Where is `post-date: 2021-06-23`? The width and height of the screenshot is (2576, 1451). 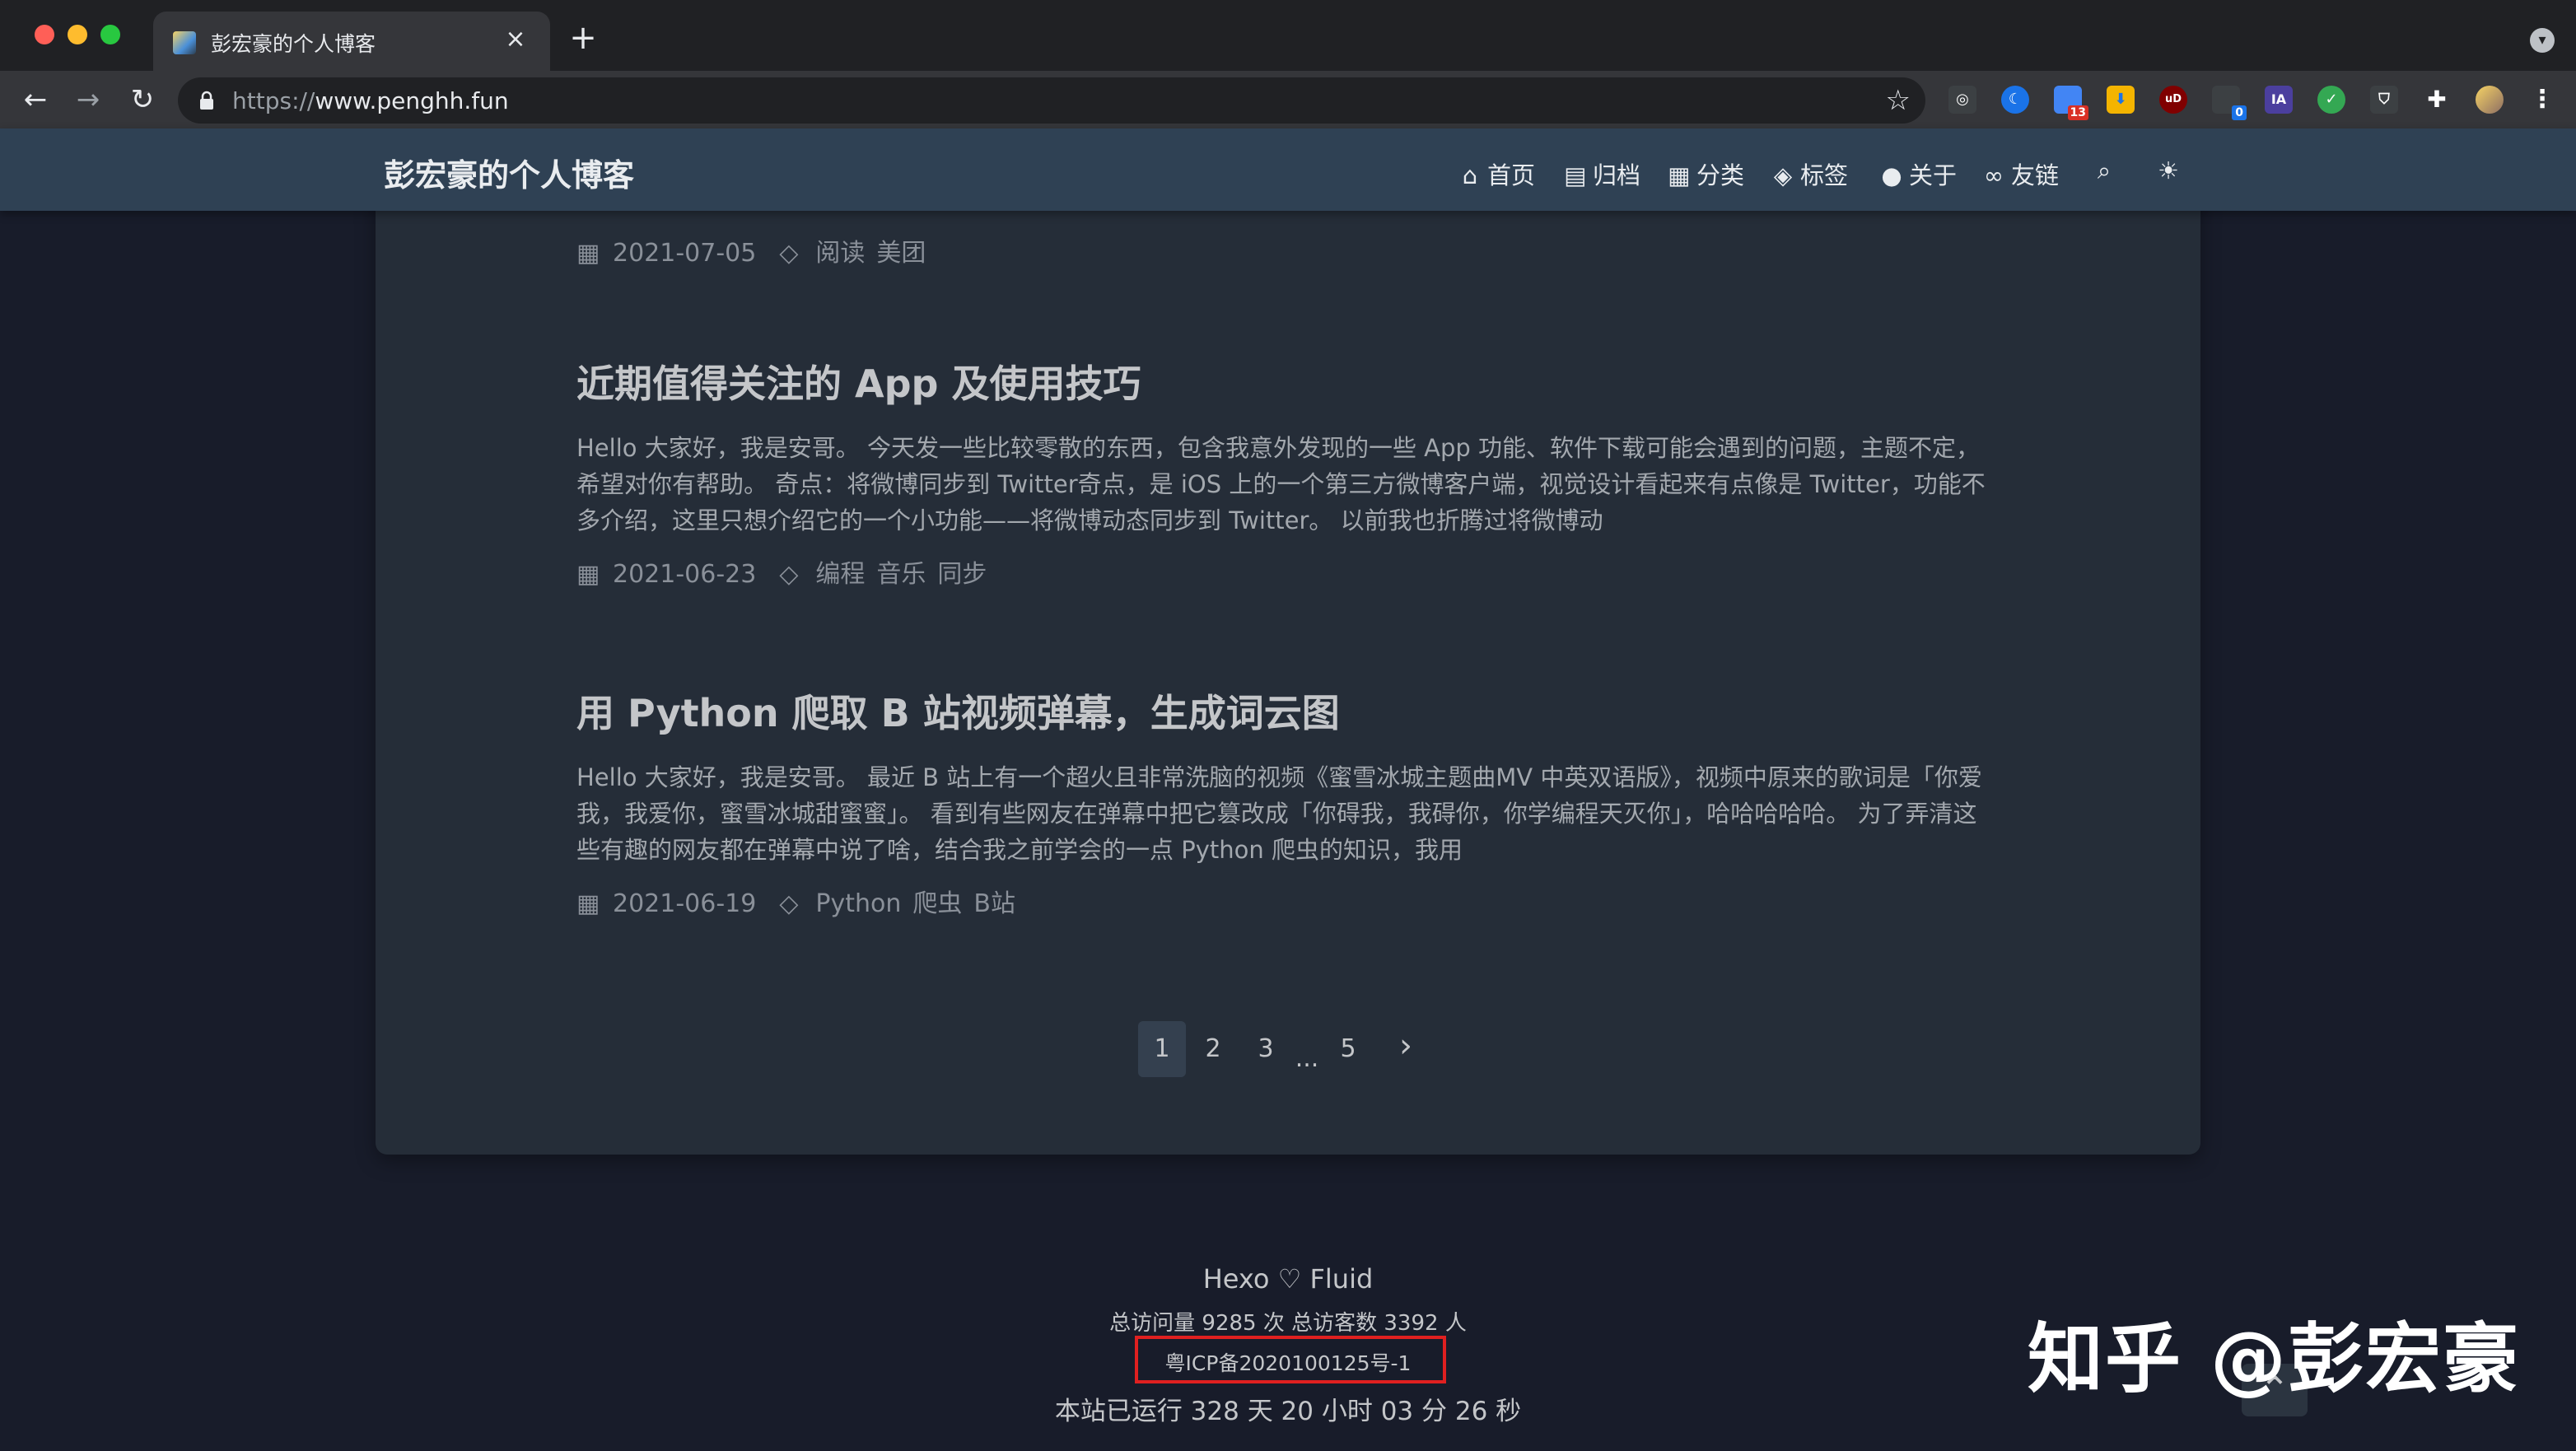
post-date: 2021-06-23 is located at coordinates (685, 574).